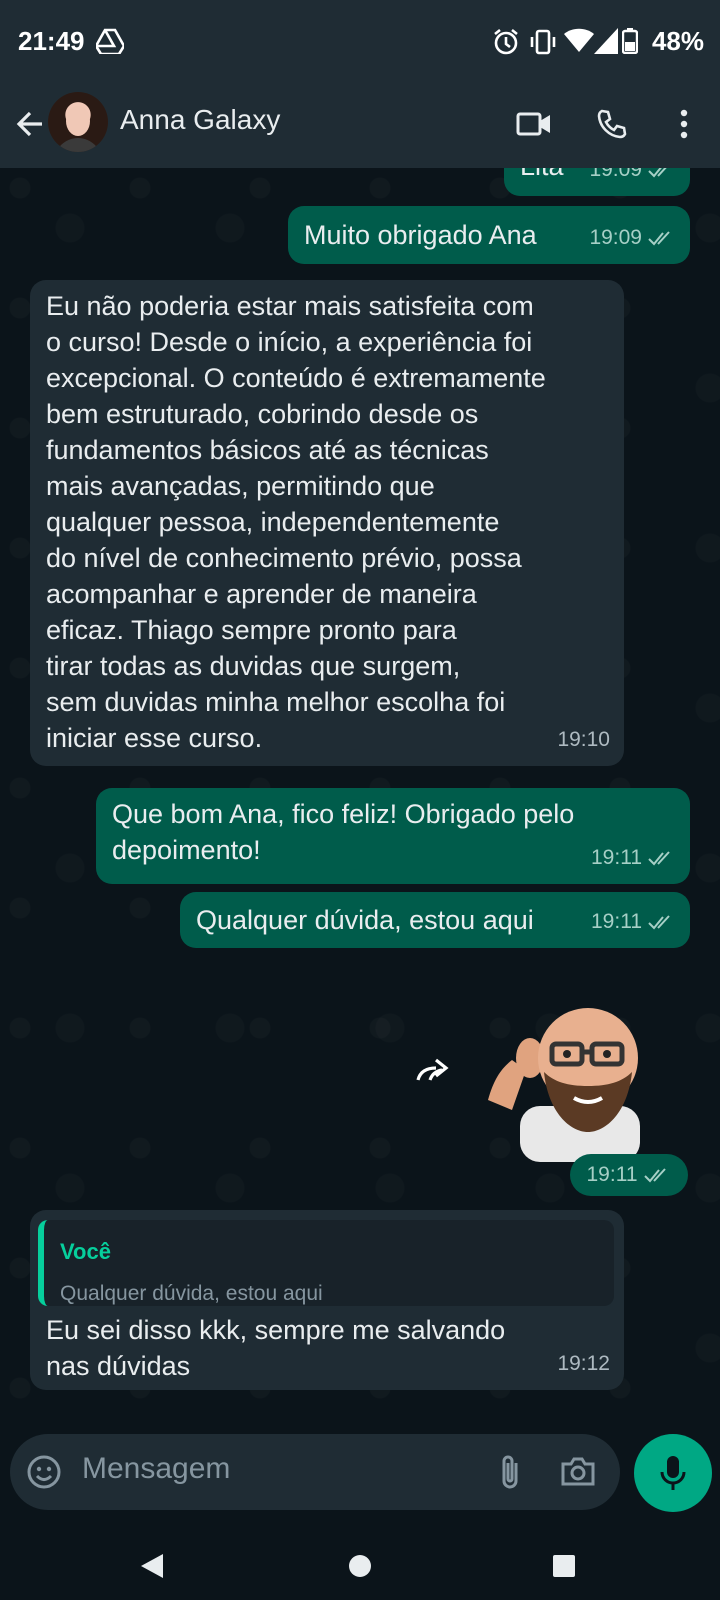 This screenshot has height=1600, width=720. What do you see at coordinates (434, 1071) in the screenshot?
I see `forward-icon` at bounding box center [434, 1071].